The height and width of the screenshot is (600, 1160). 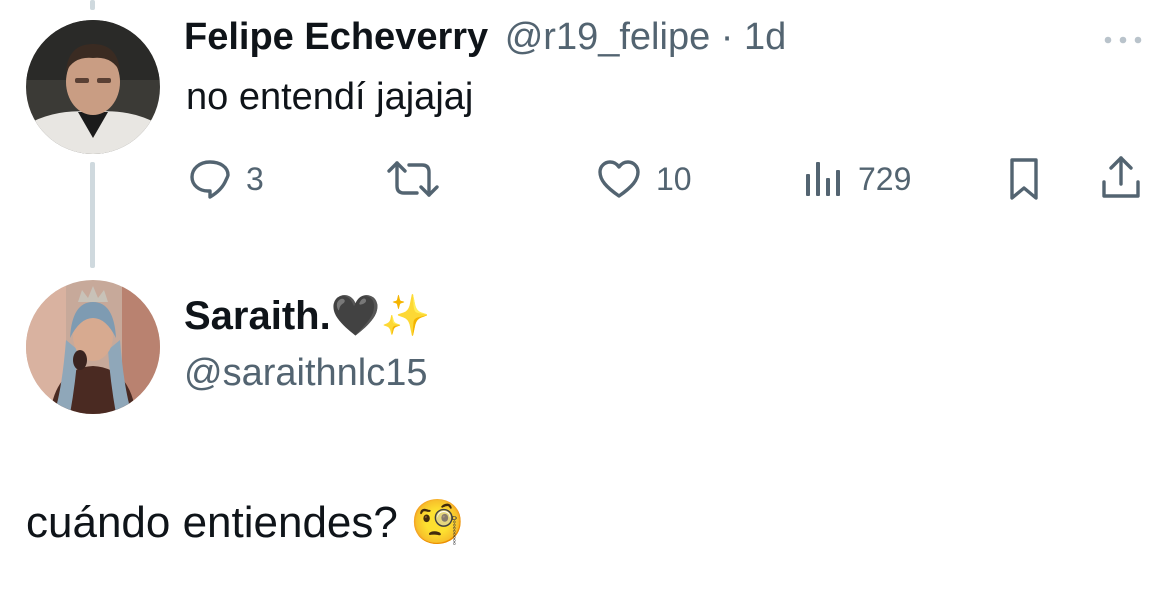 I want to click on author-name: Saraith., so click(x=257, y=316).